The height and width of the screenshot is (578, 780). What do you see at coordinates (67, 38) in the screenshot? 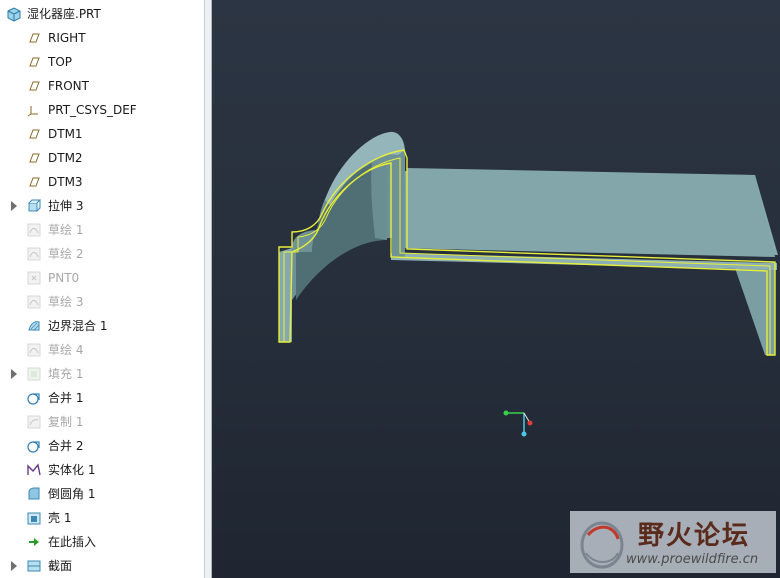
I see `tree-item-label: RIGHT` at bounding box center [67, 38].